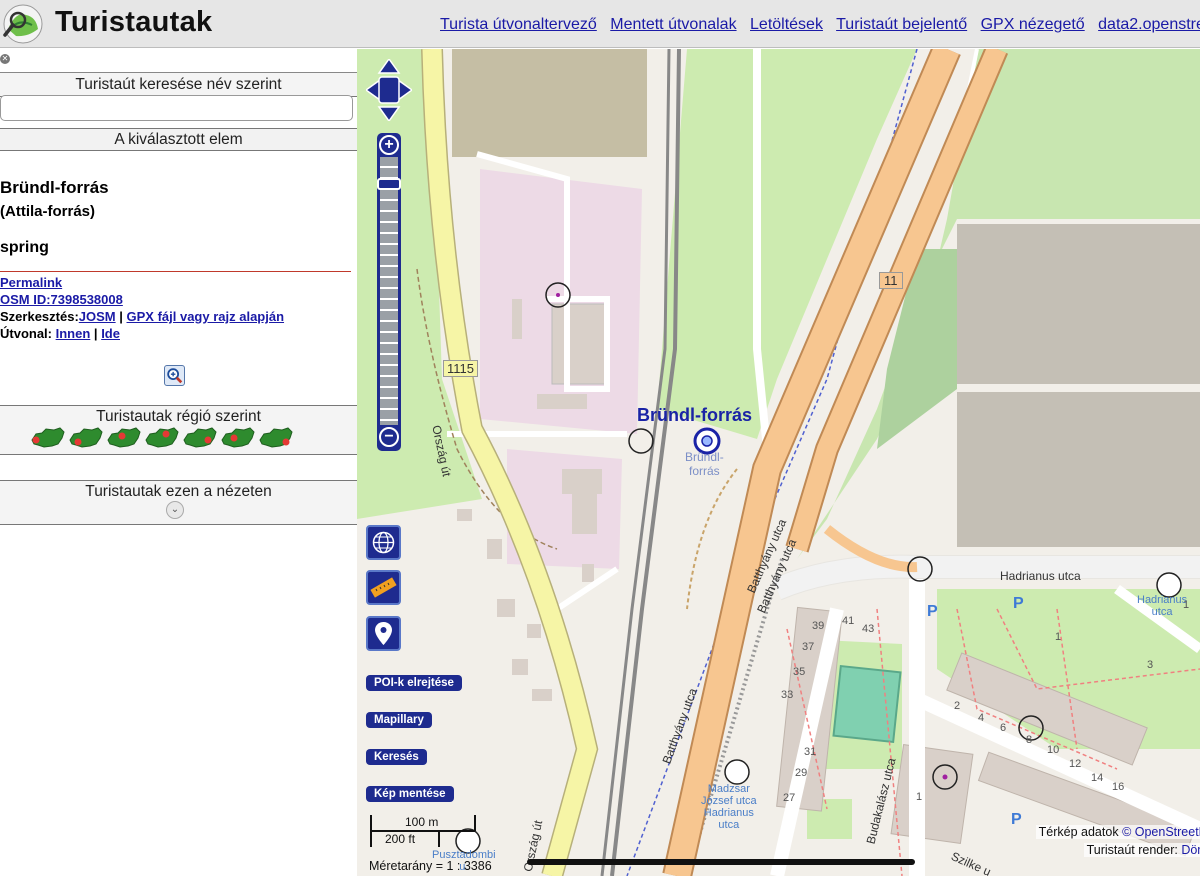  Describe the element at coordinates (1150, 665) in the screenshot. I see `house-number: 3` at that location.